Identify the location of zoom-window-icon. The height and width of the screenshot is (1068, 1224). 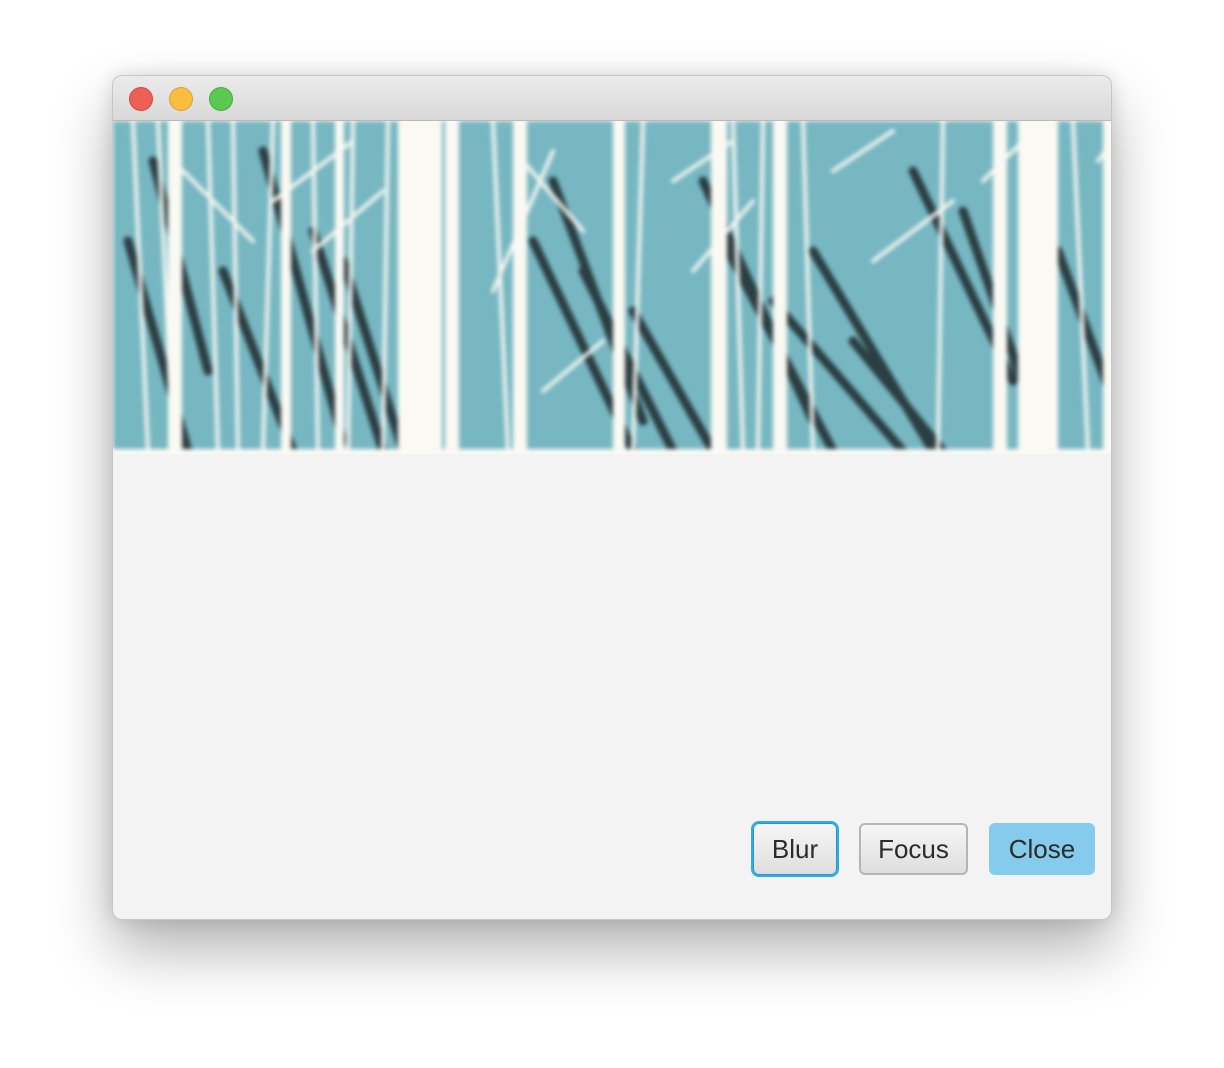
(221, 99).